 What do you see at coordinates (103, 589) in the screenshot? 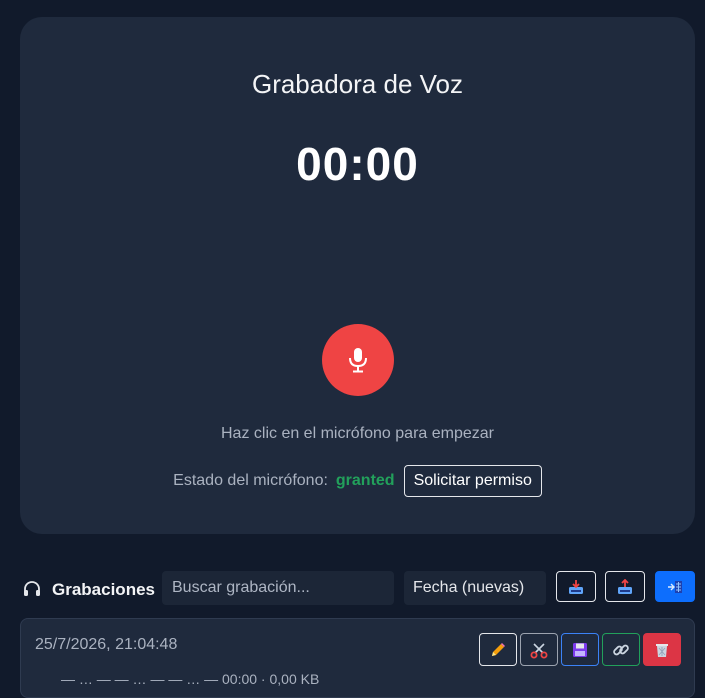
I see `recordings-title: Grabaciones` at bounding box center [103, 589].